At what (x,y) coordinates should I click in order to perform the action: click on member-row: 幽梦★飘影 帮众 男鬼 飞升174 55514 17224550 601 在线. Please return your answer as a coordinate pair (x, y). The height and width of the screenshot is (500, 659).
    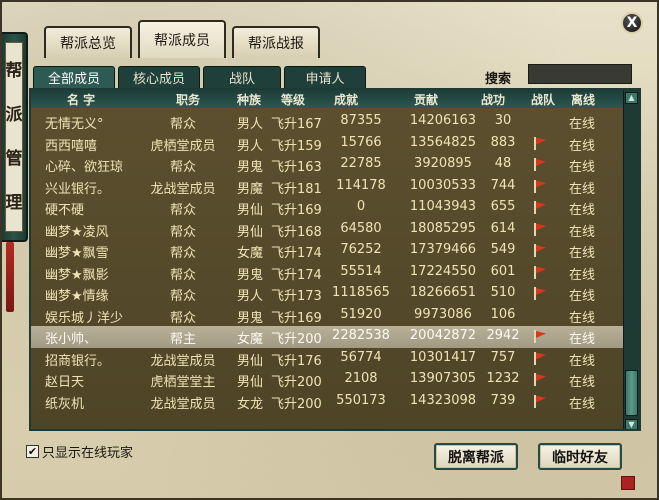
    Looking at the image, I should click on (328, 273).